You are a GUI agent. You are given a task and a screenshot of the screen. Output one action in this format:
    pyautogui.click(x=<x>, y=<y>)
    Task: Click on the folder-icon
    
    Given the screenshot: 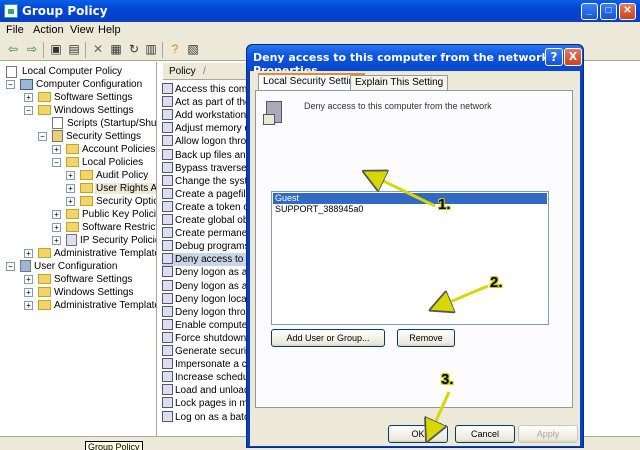 What is the action you would take?
    pyautogui.click(x=44, y=97)
    